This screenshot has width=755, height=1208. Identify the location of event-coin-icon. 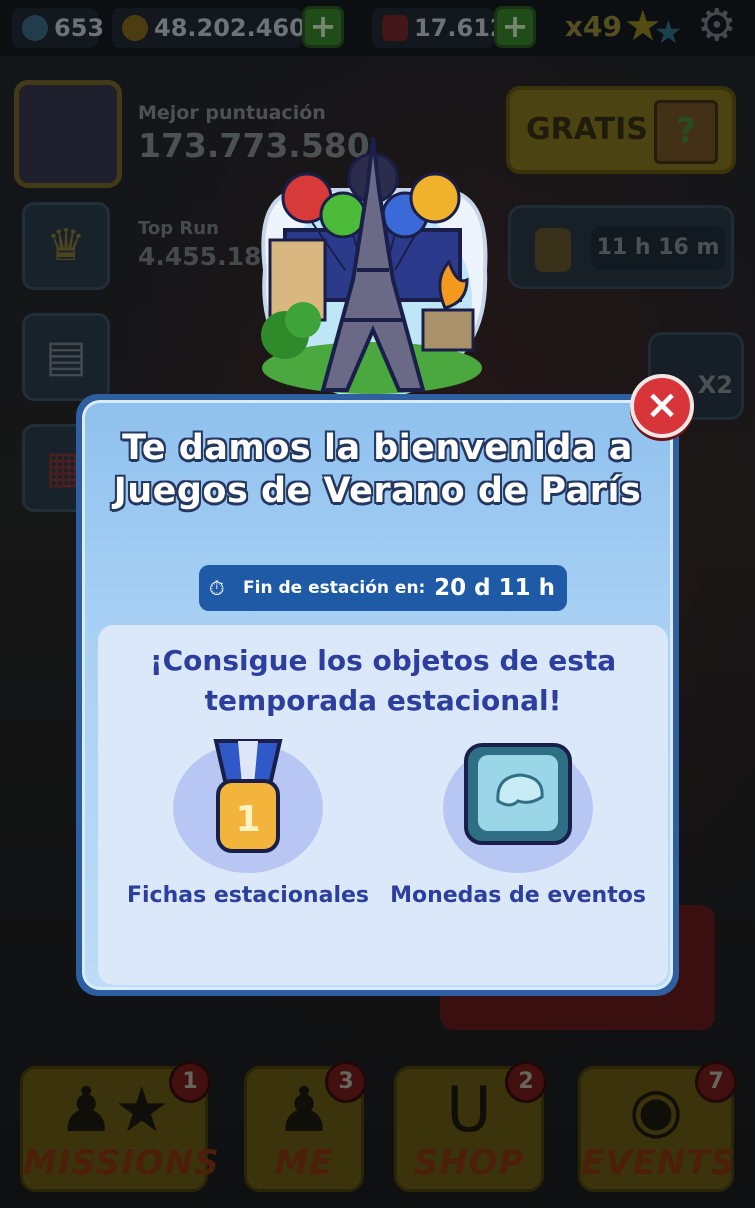
(518, 794).